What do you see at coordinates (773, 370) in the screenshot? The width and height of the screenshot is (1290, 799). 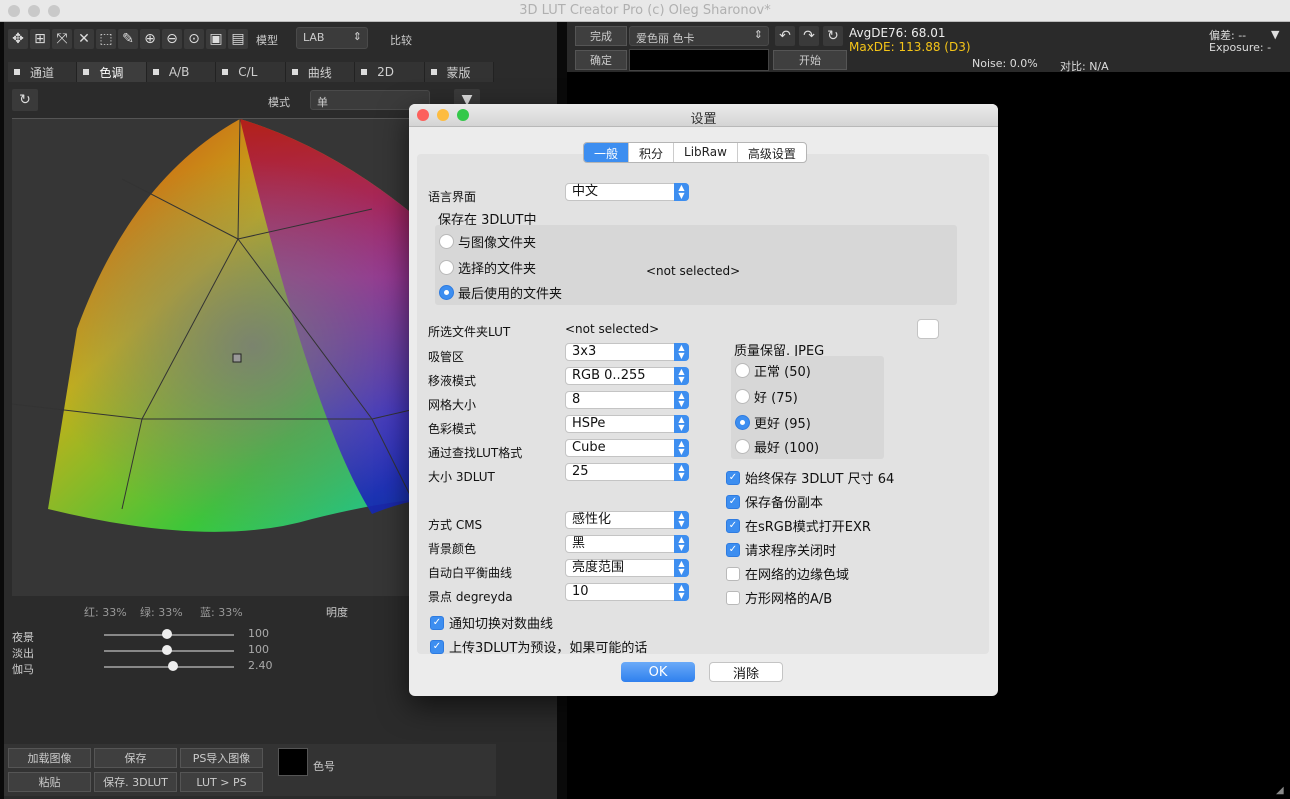 I see `jpeg-option-normal: 正常 (50)` at bounding box center [773, 370].